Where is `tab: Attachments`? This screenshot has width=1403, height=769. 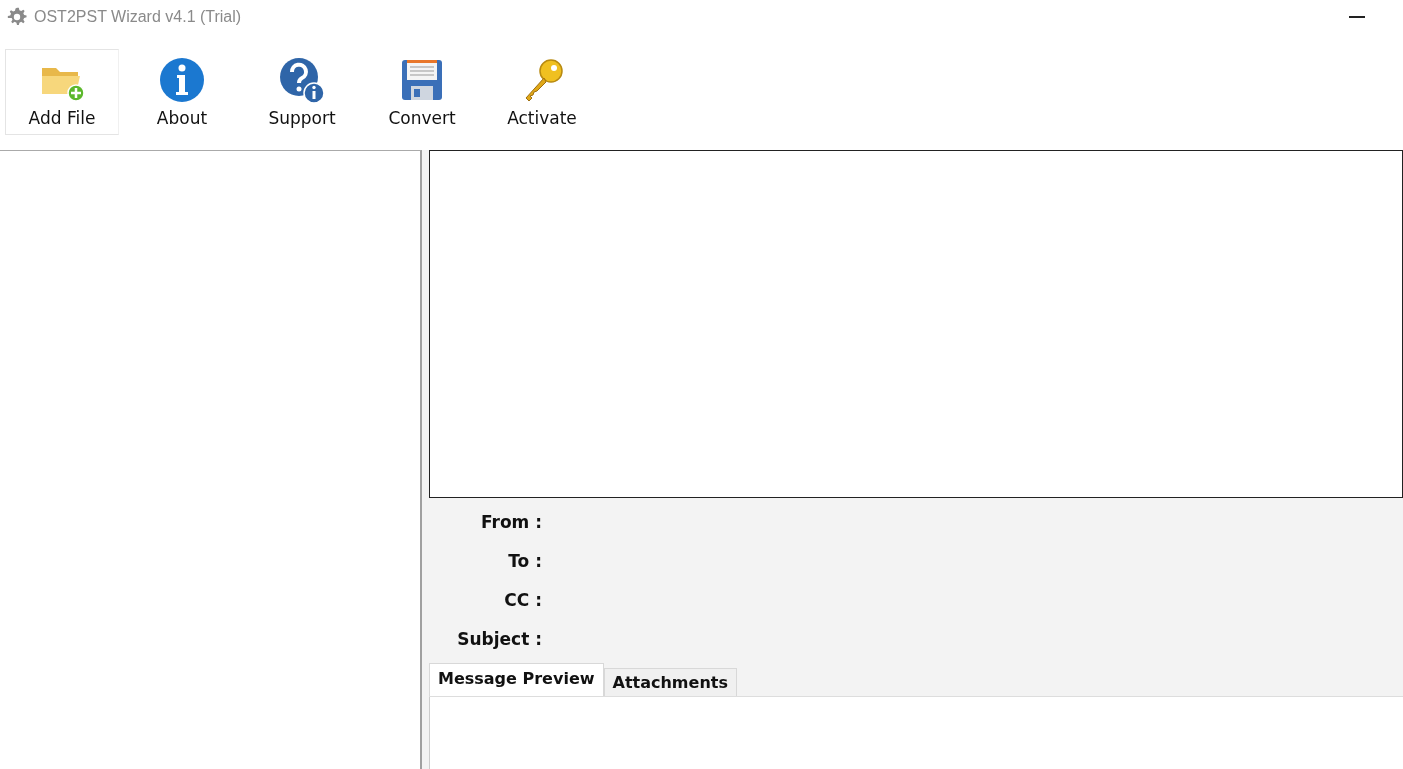 tab: Attachments is located at coordinates (670, 682).